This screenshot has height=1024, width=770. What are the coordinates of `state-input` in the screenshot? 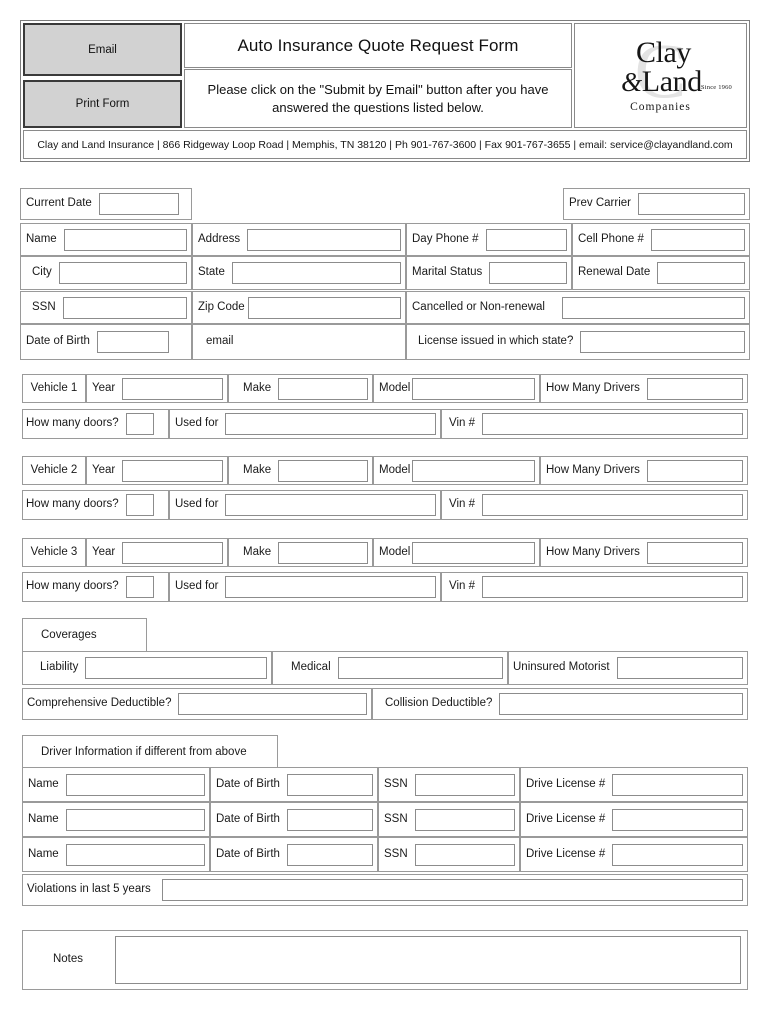 It's located at (316, 273).